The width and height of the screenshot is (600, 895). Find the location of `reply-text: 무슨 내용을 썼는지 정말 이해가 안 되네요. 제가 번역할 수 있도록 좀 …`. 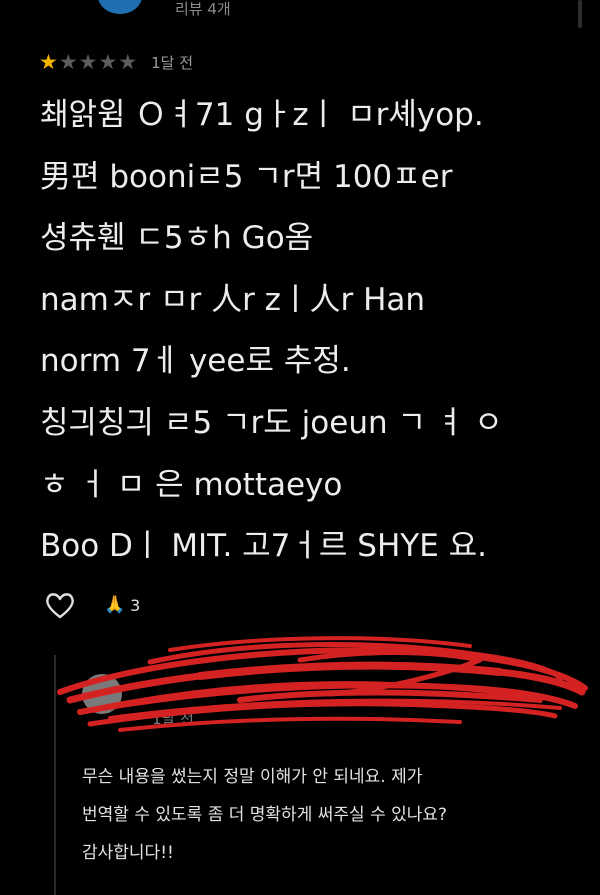

reply-text: 무슨 내용을 썼는지 정말 이해가 안 되네요. 제가 번역할 수 있도록 좀 … is located at coordinates (264, 815).